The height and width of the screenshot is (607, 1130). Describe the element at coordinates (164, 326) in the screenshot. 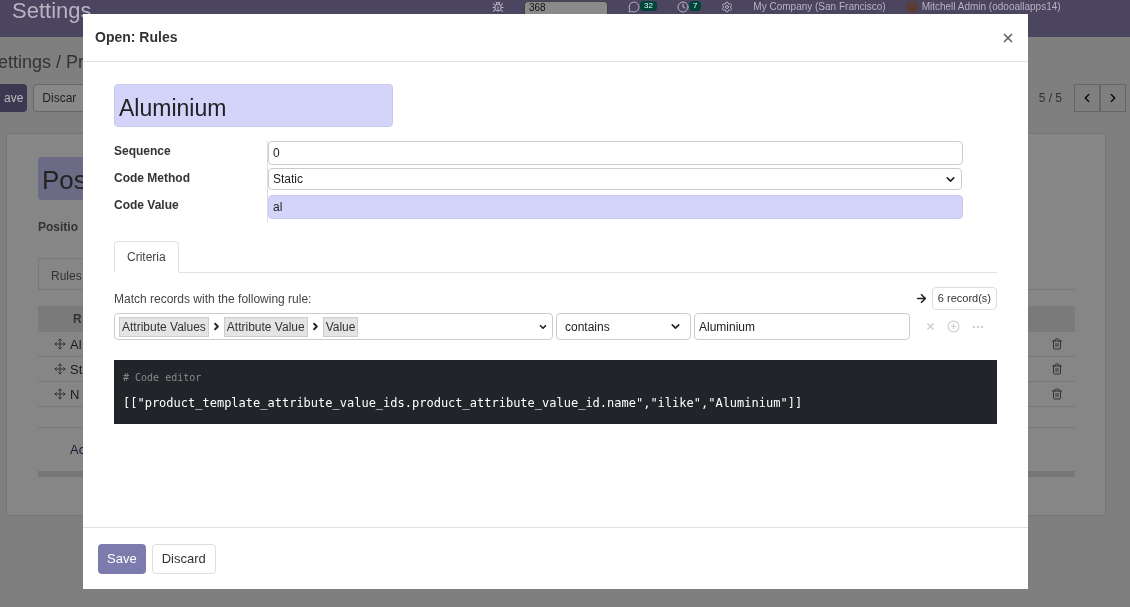

I see `path-segment: Attribute Values` at that location.